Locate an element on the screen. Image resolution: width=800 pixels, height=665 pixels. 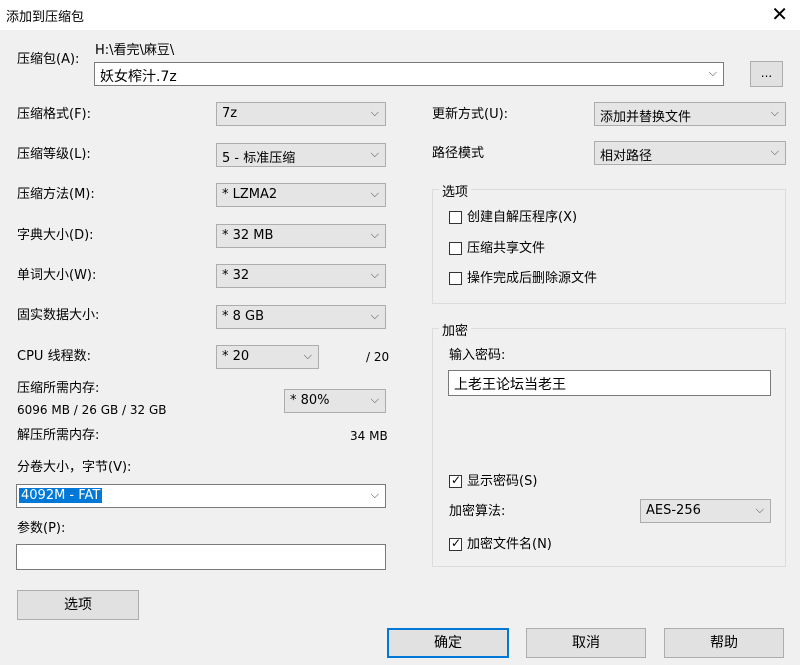
show-password-label: 显示密码(S) is located at coordinates (502, 481).